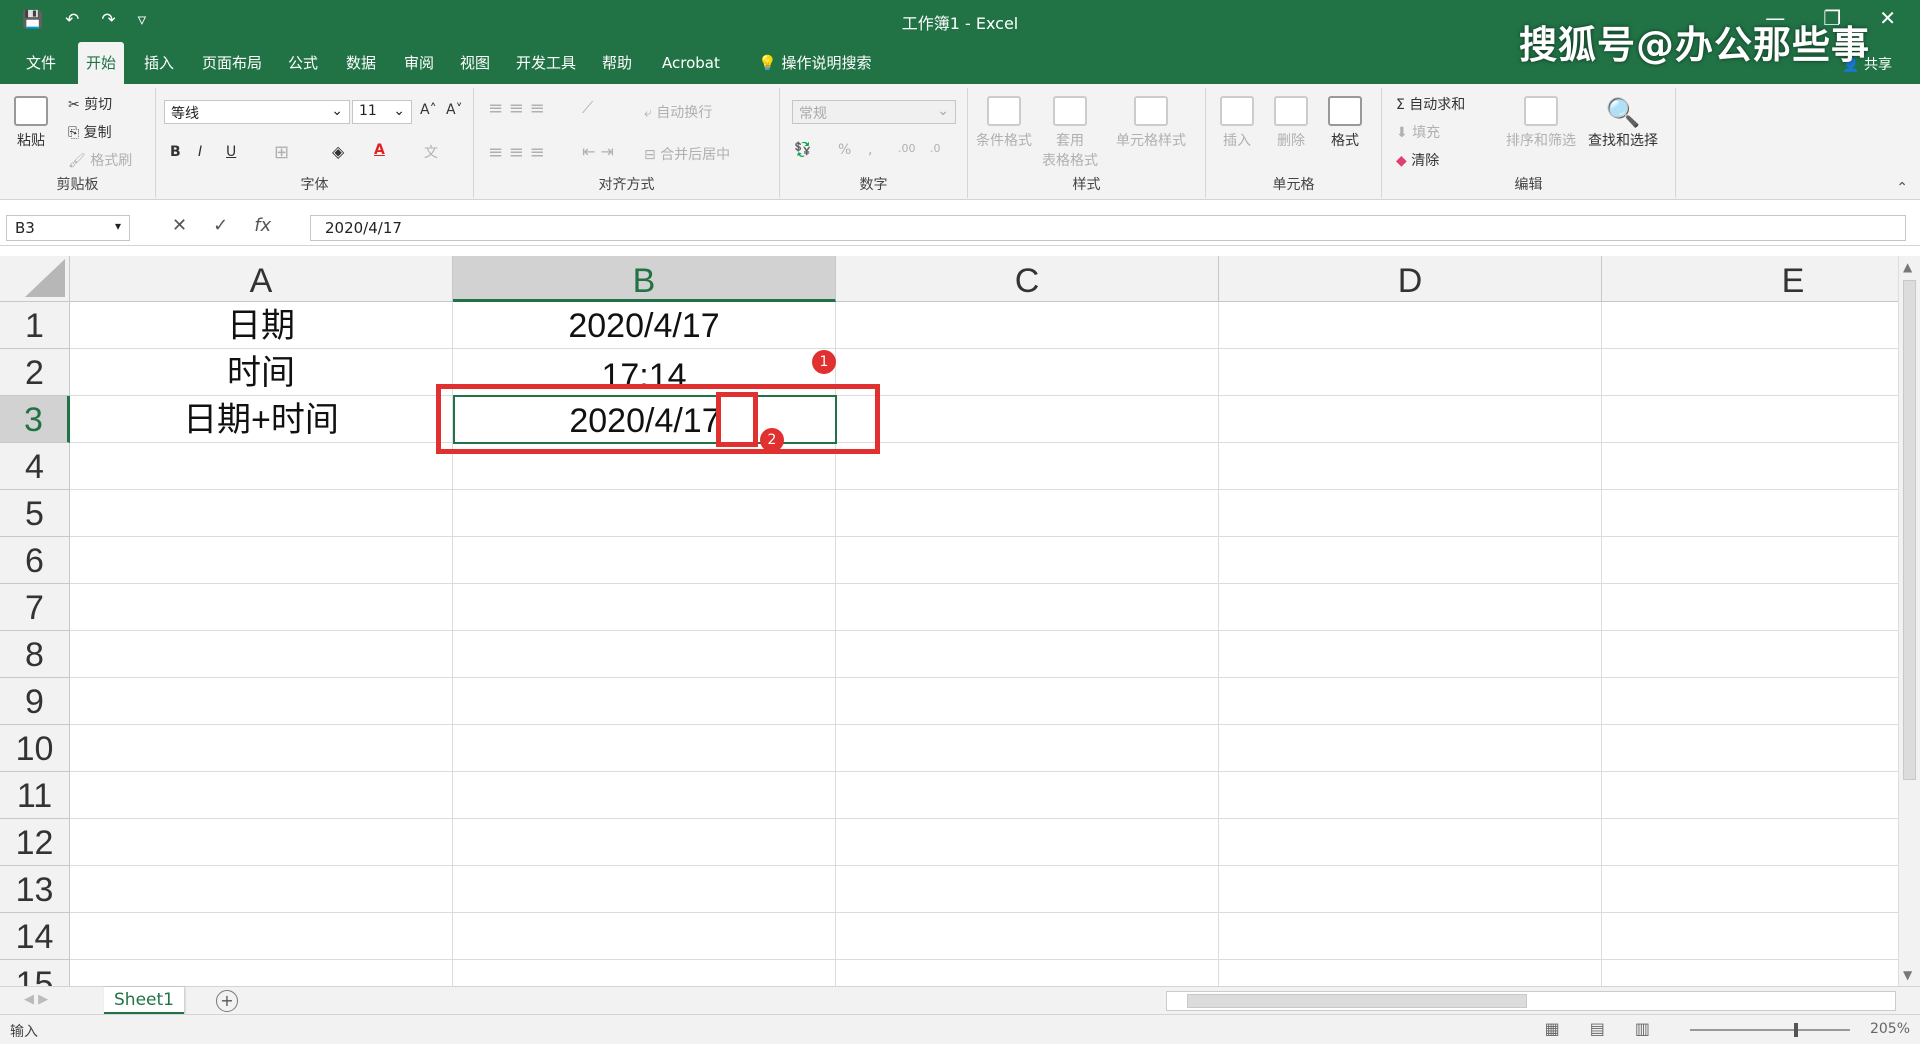 Image resolution: width=1920 pixels, height=1044 pixels. I want to click on row-header-11: 11, so click(35, 795).